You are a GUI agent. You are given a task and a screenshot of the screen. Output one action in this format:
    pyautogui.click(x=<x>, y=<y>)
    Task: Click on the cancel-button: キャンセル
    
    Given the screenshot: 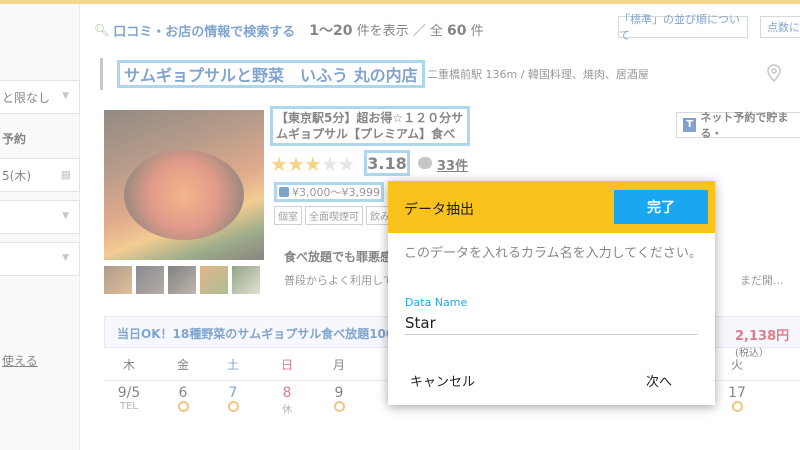 What is the action you would take?
    pyautogui.click(x=442, y=380)
    